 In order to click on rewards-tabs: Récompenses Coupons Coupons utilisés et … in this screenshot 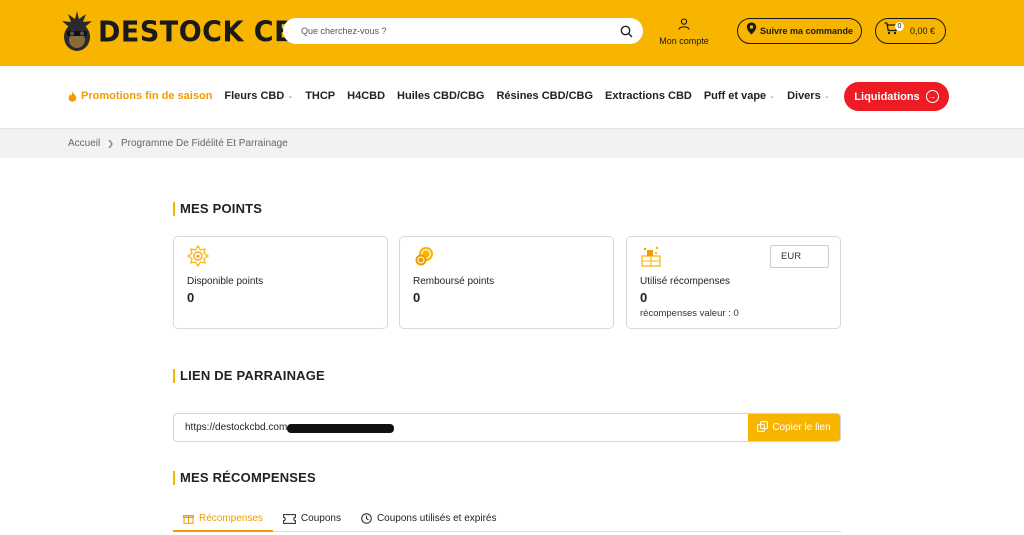, I will do `click(507, 519)`.